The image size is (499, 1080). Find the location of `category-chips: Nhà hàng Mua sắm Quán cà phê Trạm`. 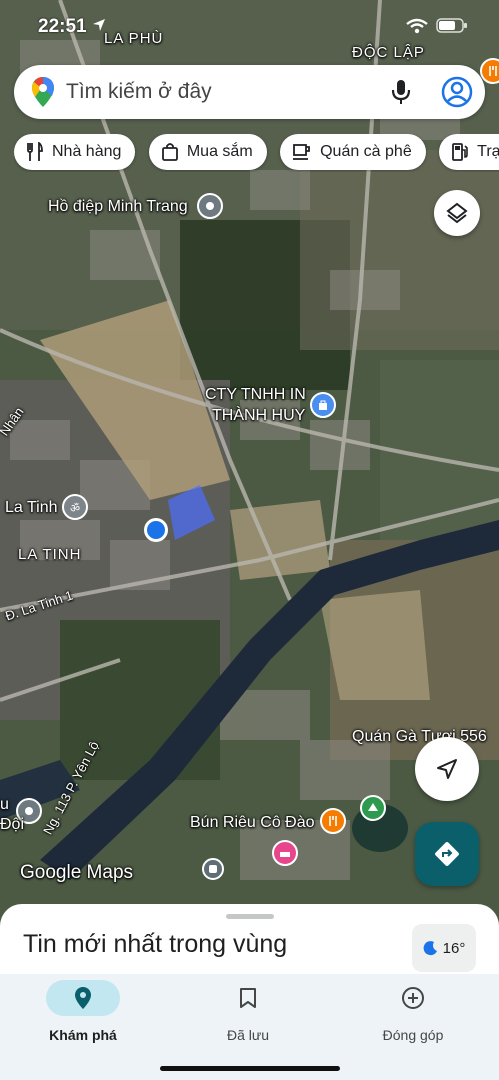

category-chips: Nhà hàng Mua sắm Quán cà phê Trạm is located at coordinates (256, 153).